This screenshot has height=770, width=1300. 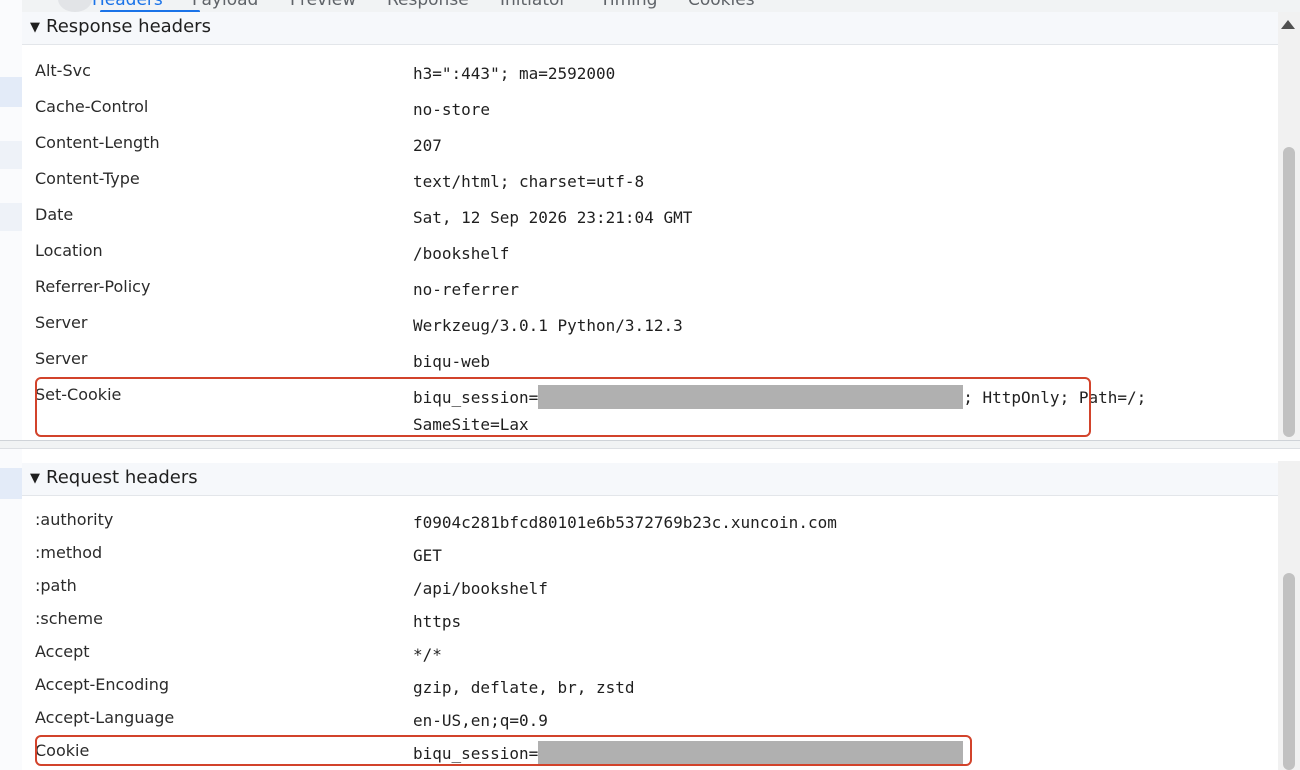 What do you see at coordinates (62, 750) in the screenshot?
I see `header-name: Cookie` at bounding box center [62, 750].